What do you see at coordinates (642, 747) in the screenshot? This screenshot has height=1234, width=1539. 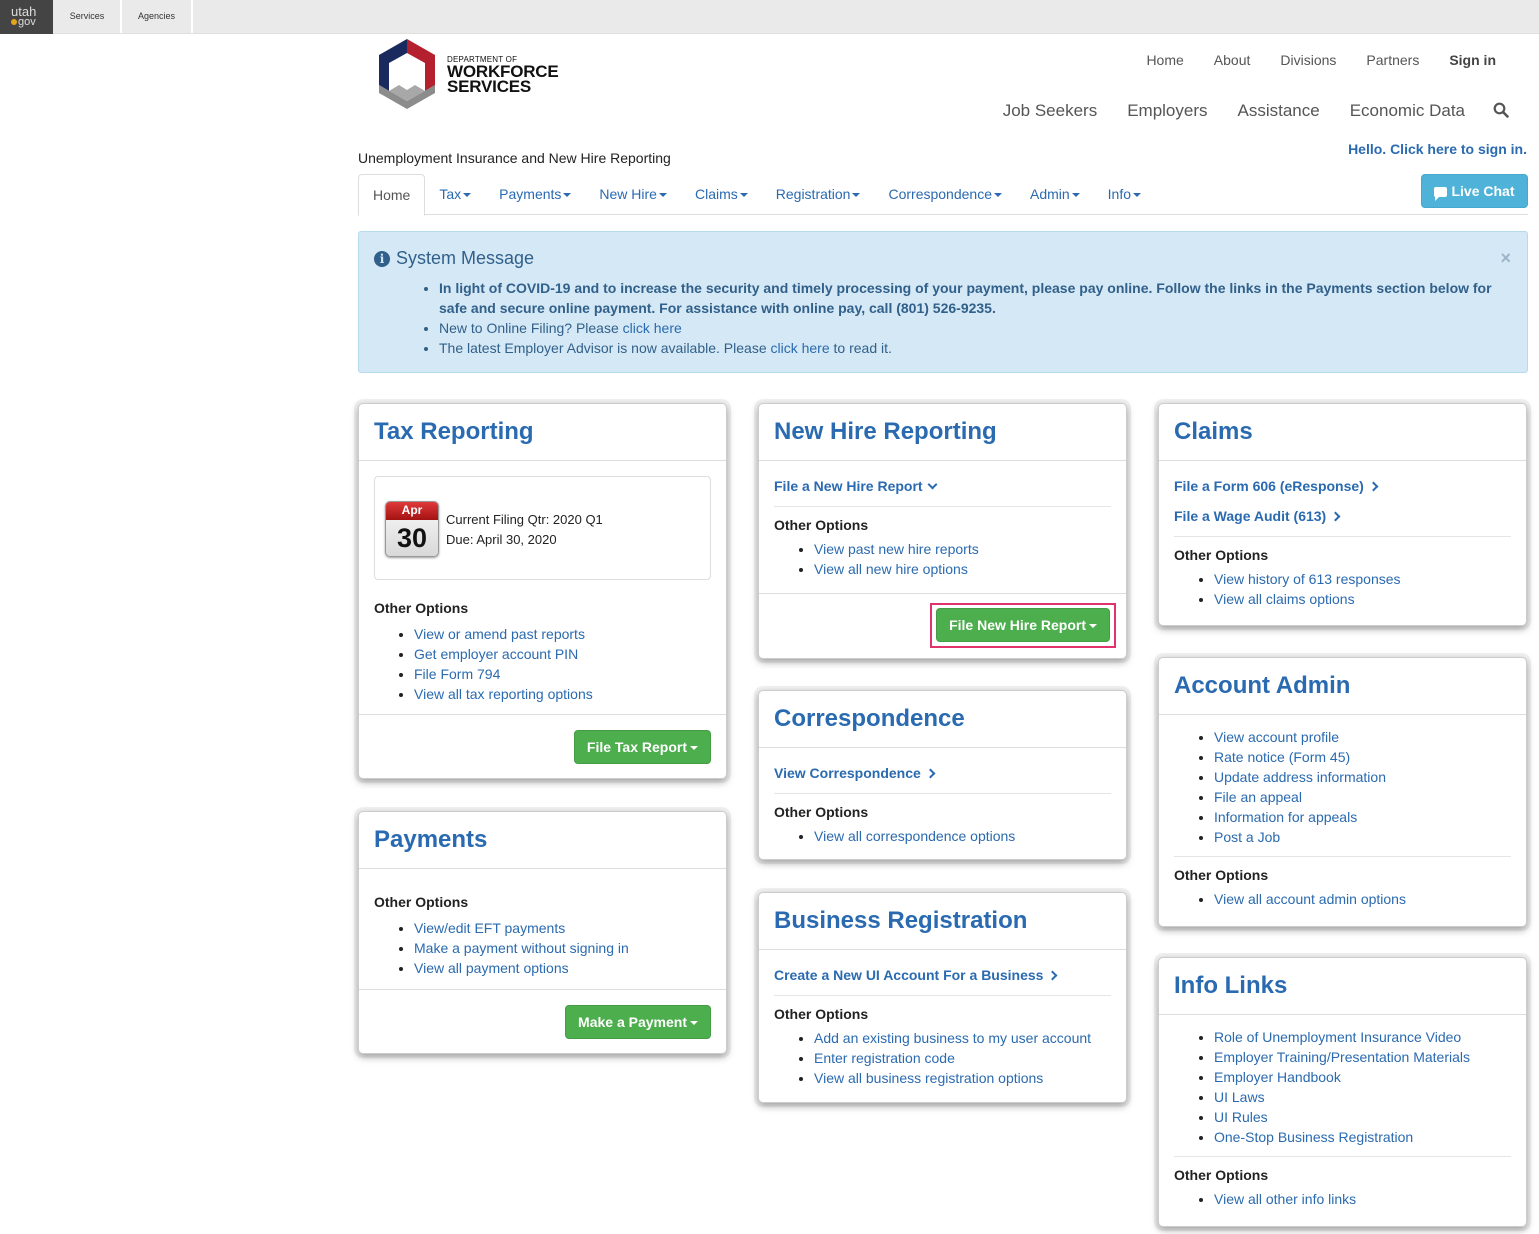 I see `file-tax-report-button: File Tax Report` at bounding box center [642, 747].